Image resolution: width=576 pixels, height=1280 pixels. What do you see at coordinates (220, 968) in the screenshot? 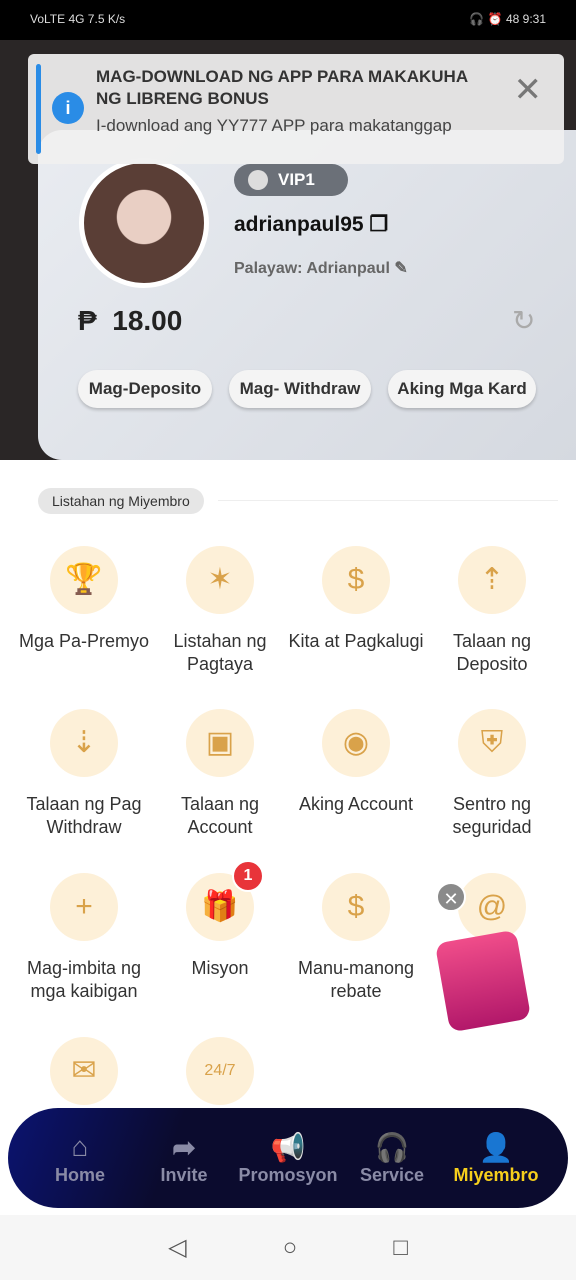
I see `member-item-label: Misyon` at bounding box center [220, 968].